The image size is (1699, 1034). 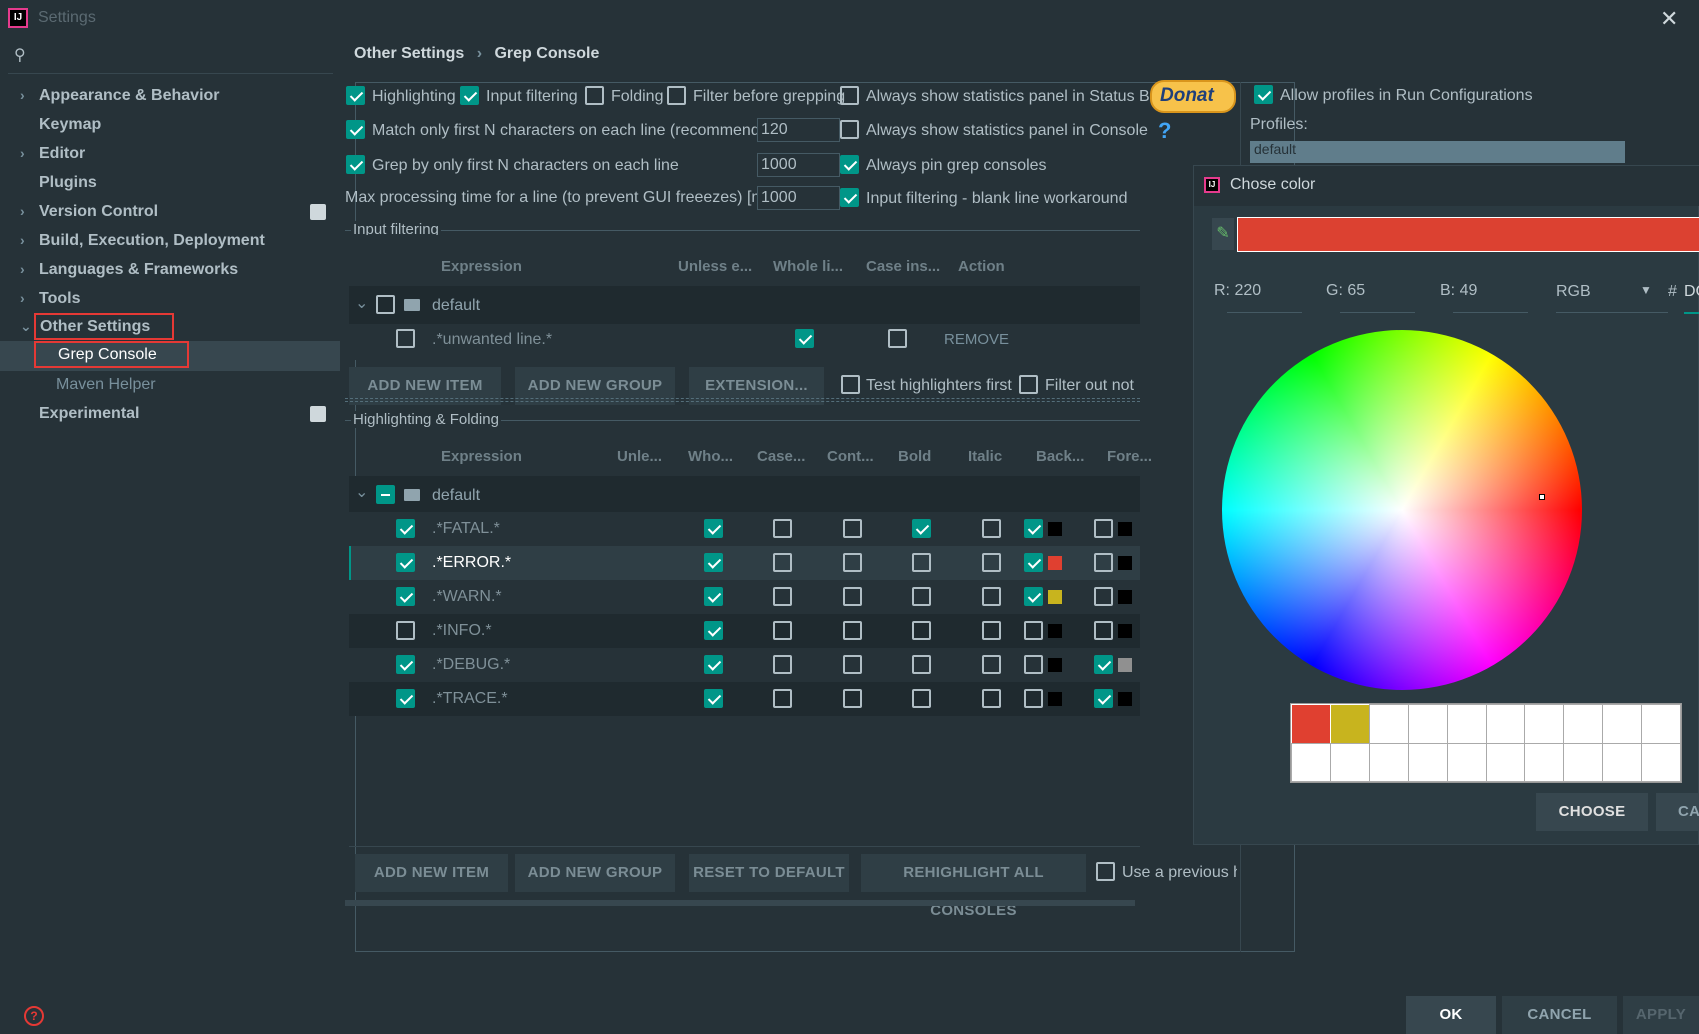 I want to click on sidebar-item-appearance: › Appearance & Behavior, so click(x=170, y=97).